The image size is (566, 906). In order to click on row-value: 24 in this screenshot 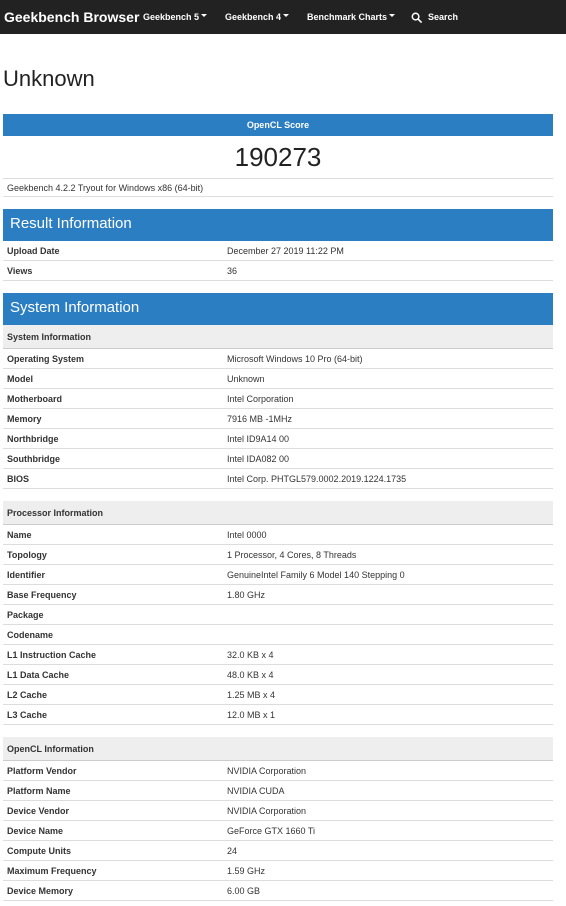, I will do `click(232, 850)`.